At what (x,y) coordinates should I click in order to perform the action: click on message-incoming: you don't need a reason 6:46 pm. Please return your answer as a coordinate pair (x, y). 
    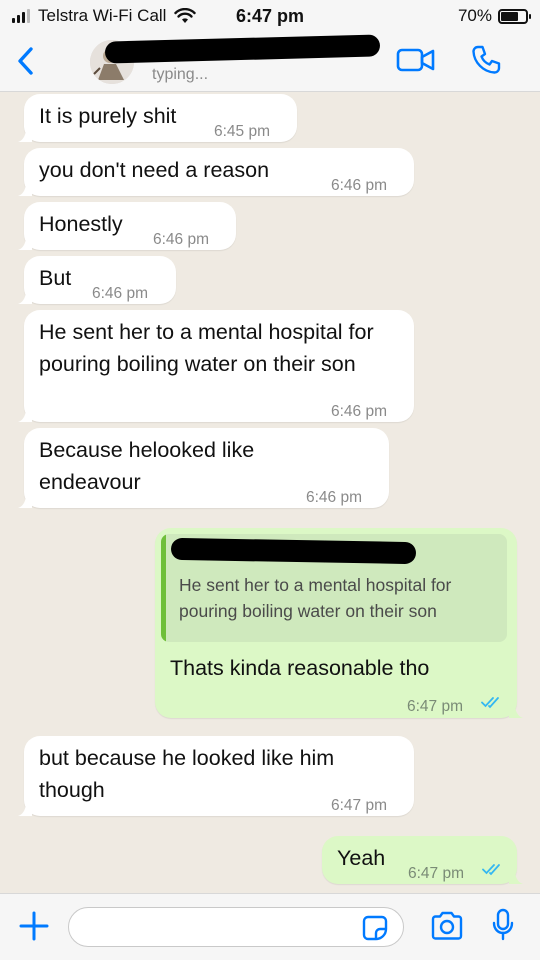
    Looking at the image, I should click on (216, 172).